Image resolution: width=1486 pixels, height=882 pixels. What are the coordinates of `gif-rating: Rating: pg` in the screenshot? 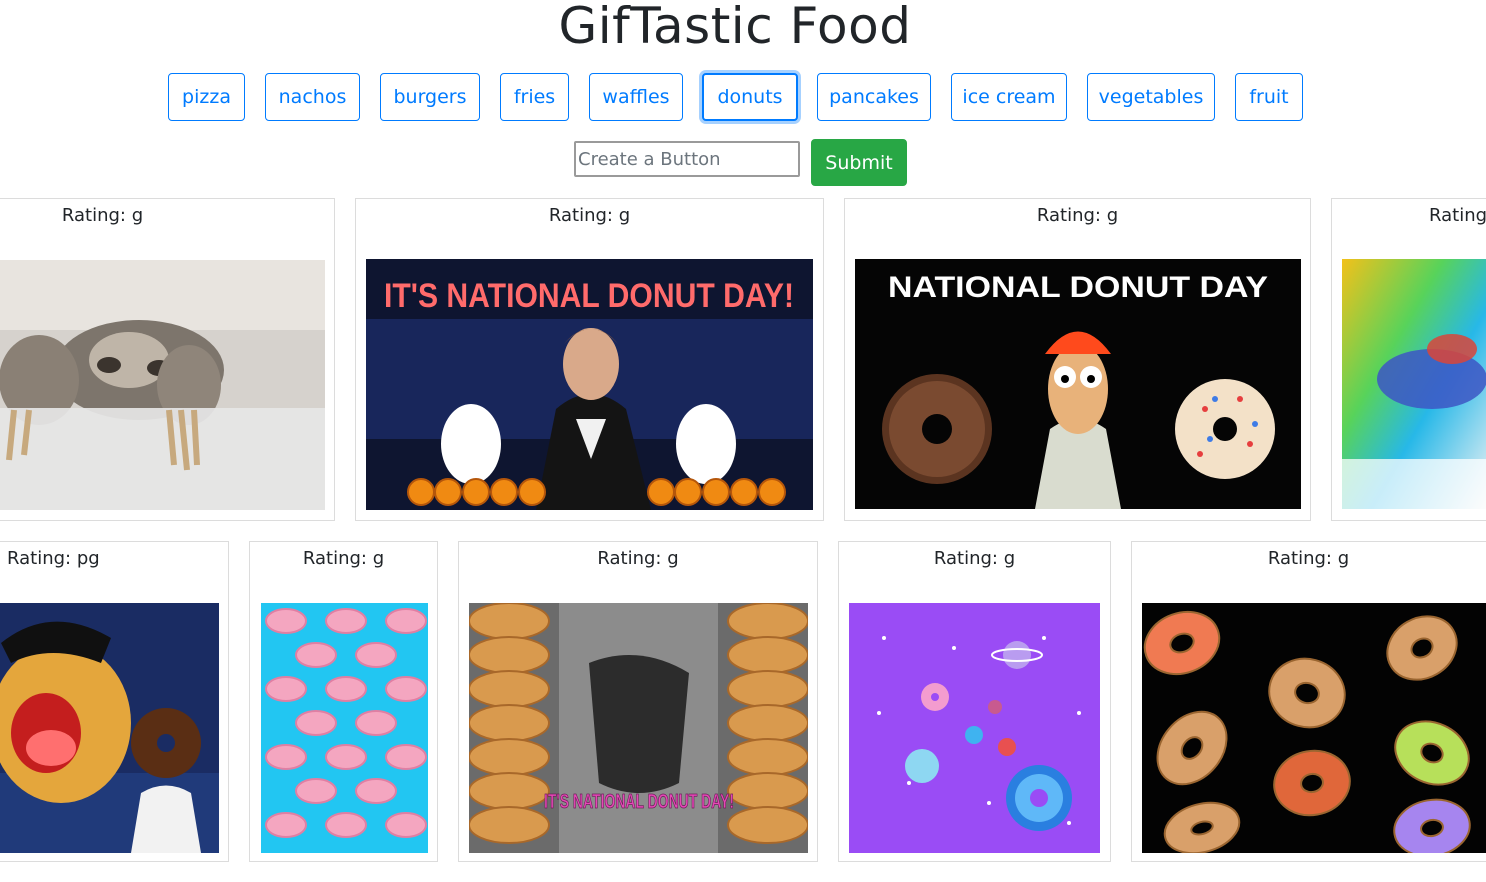 It's located at (53, 558).